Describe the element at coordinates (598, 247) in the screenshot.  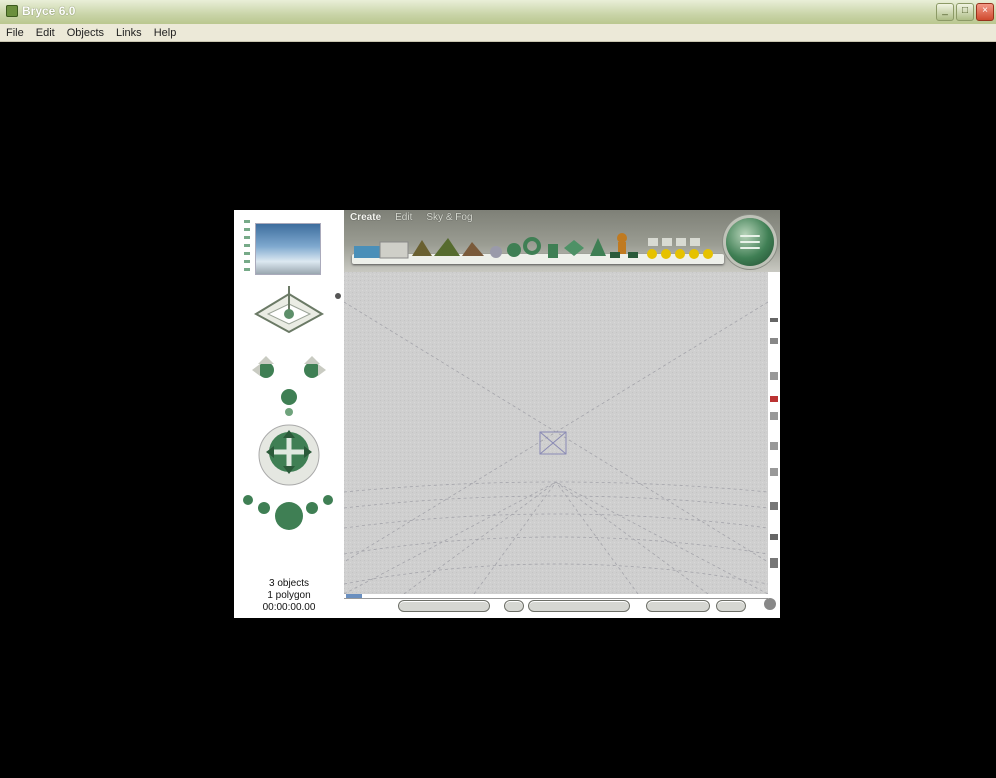
I see `cone-icon` at that location.